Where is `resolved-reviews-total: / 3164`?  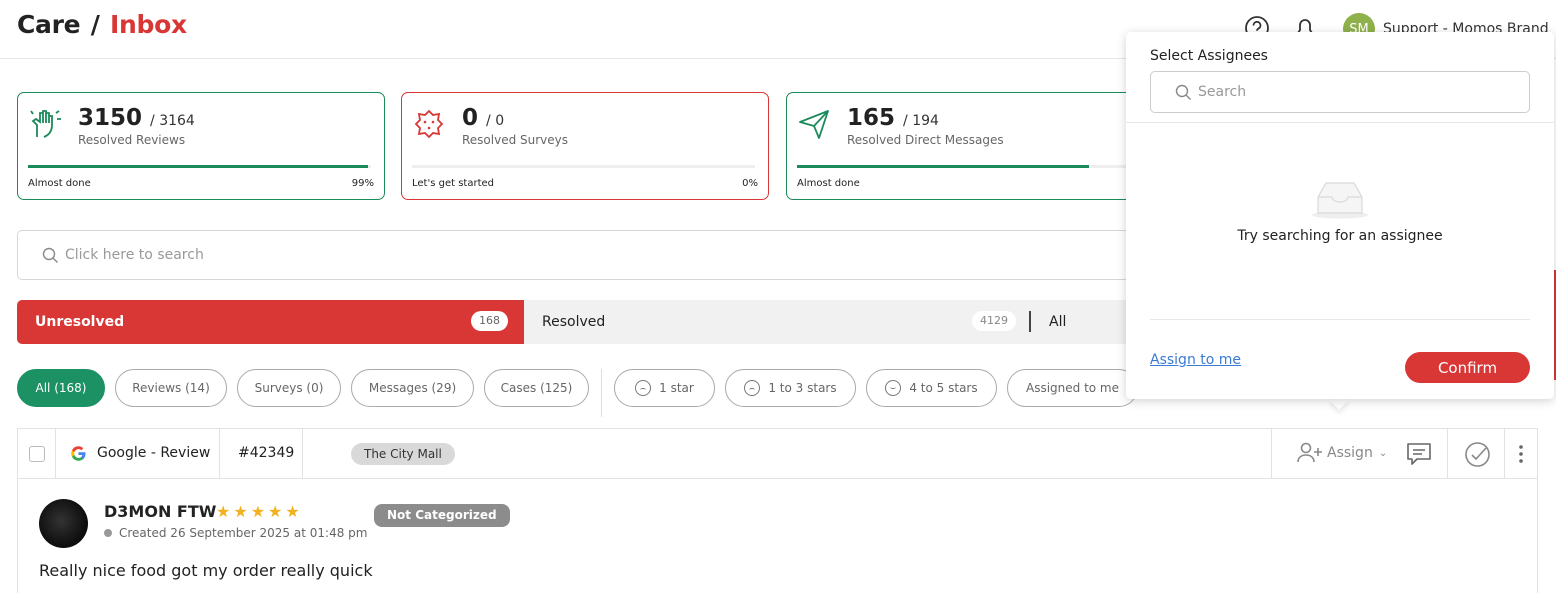 resolved-reviews-total: / 3164 is located at coordinates (172, 121).